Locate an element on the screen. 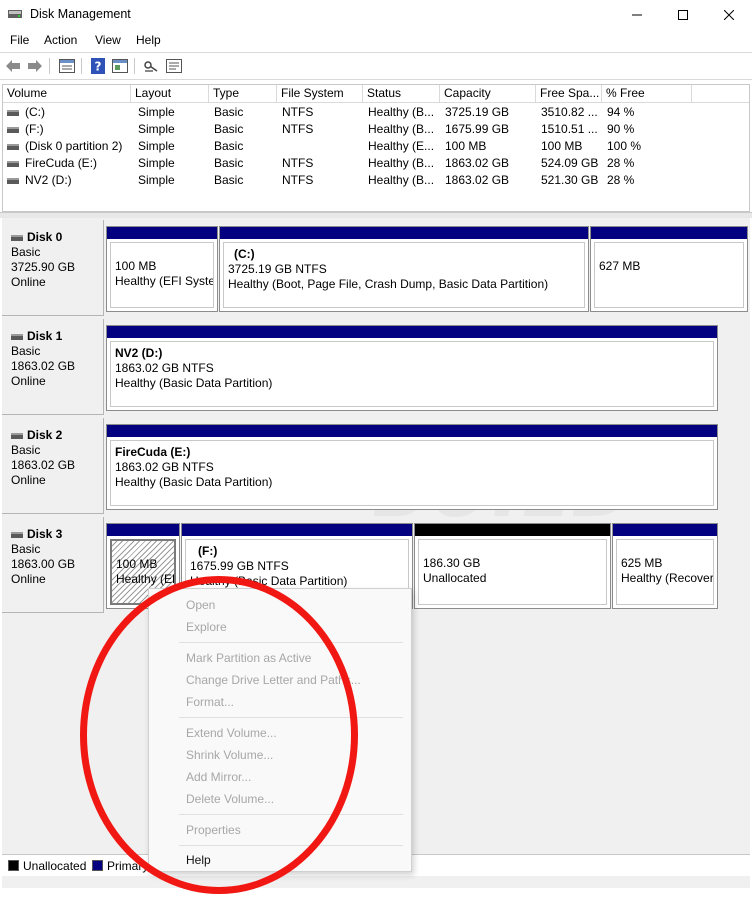 The width and height of the screenshot is (752, 900). key-button is located at coordinates (151, 66).